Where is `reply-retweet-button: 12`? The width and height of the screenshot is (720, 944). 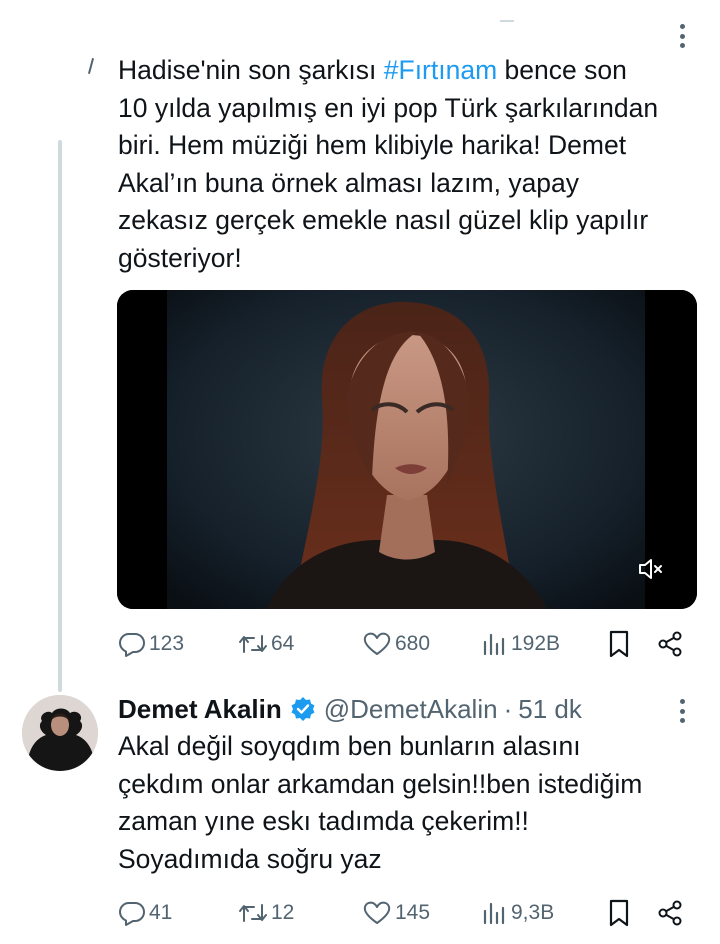 reply-retweet-button: 12 is located at coordinates (266, 913).